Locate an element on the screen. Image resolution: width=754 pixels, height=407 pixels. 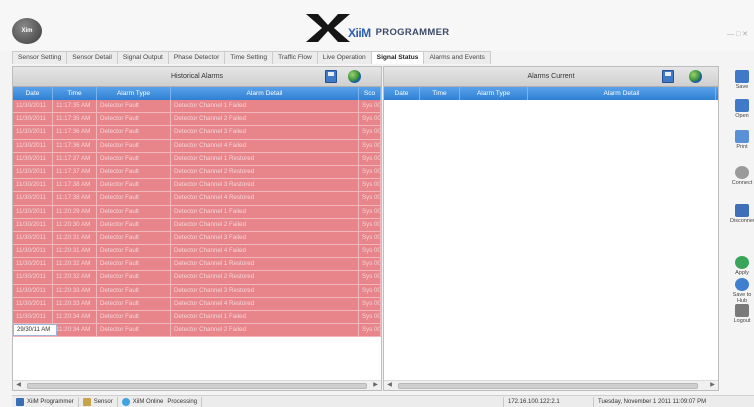
right-horizontal-scrollbar: ◀ ▶ is located at coordinates (551, 385).